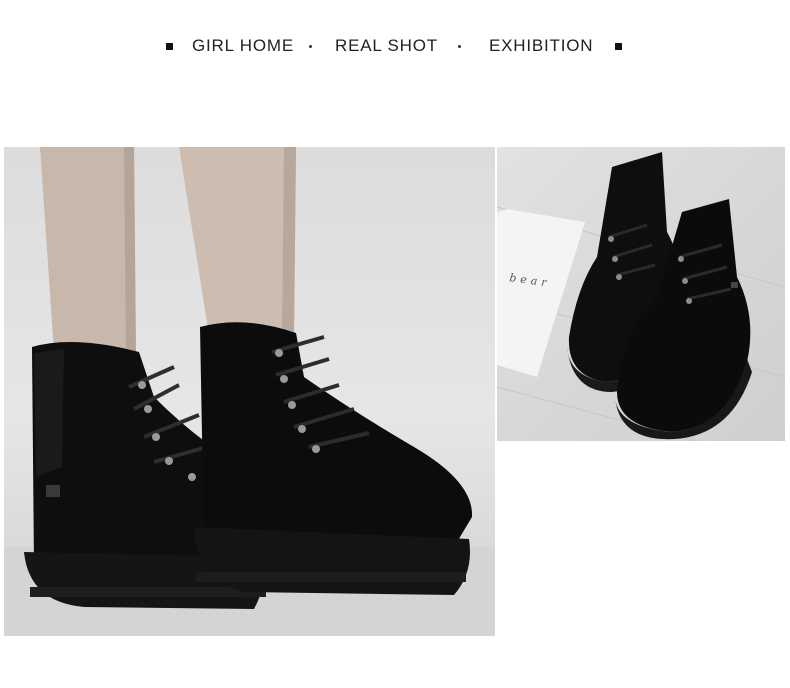 The image size is (790, 688). Describe the element at coordinates (541, 45) in the screenshot. I see `header-item-exhibition: EXHIBITION` at that location.